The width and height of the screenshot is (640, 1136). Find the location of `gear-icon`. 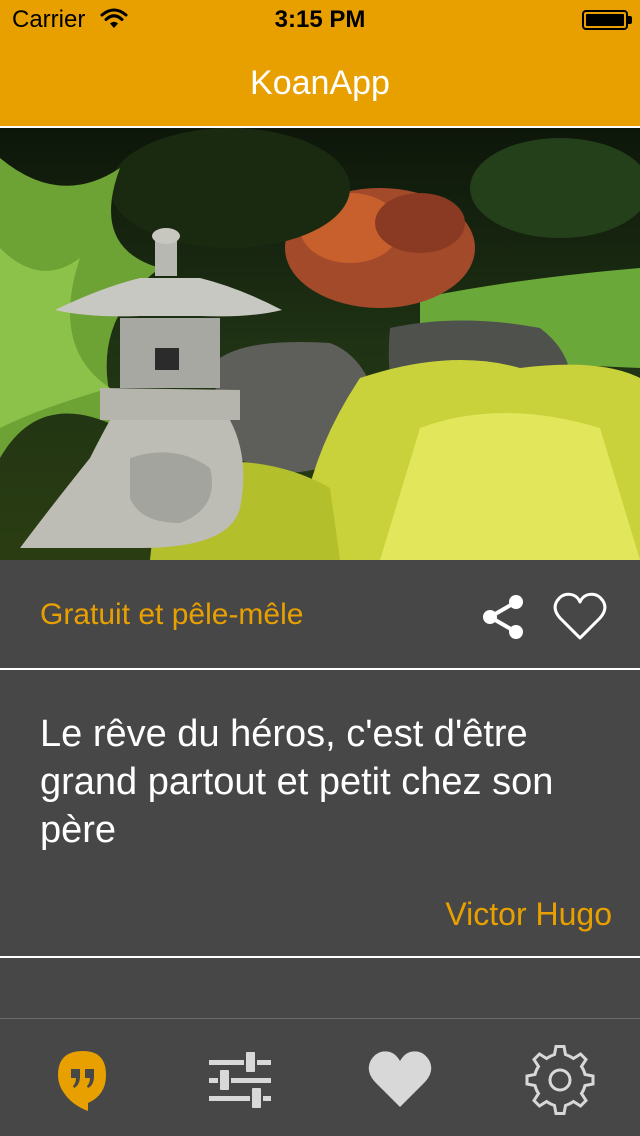

gear-icon is located at coordinates (560, 1080).